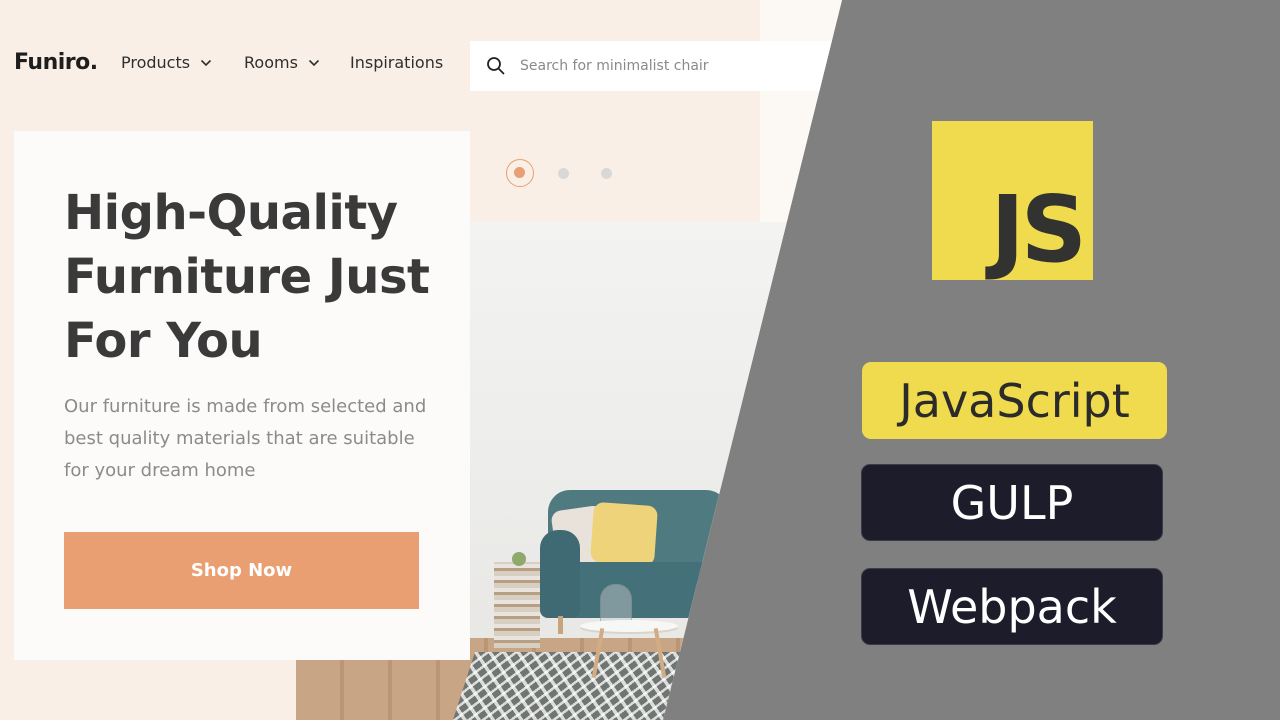  I want to click on glass-cloche, so click(616, 604).